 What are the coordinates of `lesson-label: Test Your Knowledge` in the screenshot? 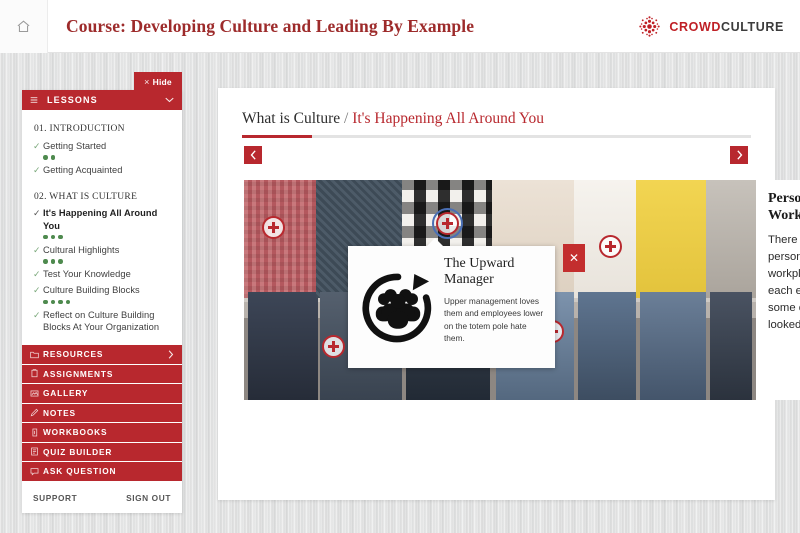 It's located at (87, 274).